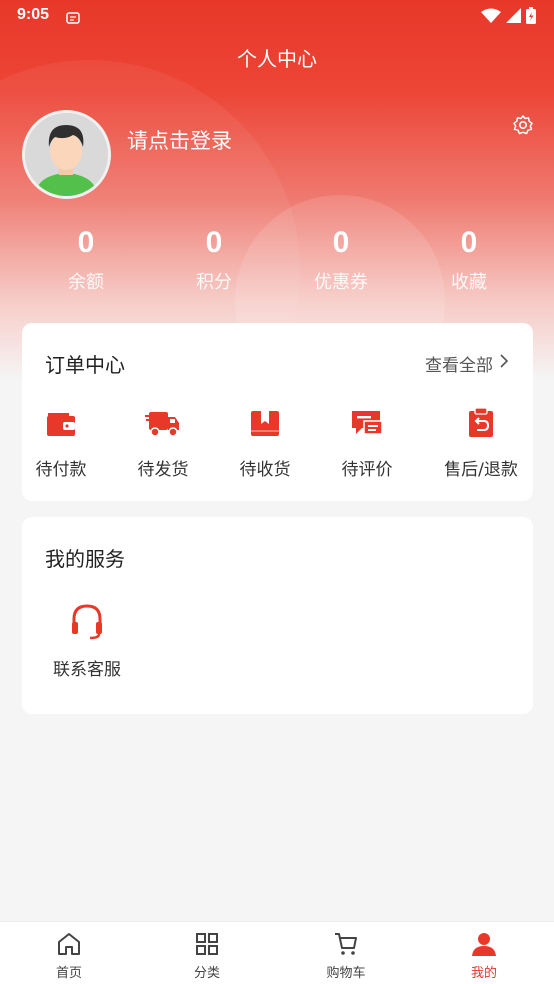 This screenshot has height=984, width=554. Describe the element at coordinates (265, 470) in the screenshot. I see `order-item-label: 待收货` at that location.